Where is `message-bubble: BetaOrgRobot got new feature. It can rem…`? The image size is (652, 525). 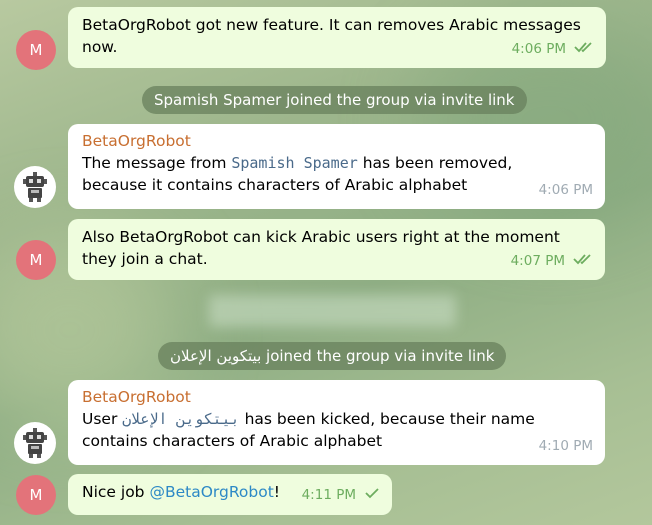 message-bubble: BetaOrgRobot got new feature. It can rem… is located at coordinates (337, 37).